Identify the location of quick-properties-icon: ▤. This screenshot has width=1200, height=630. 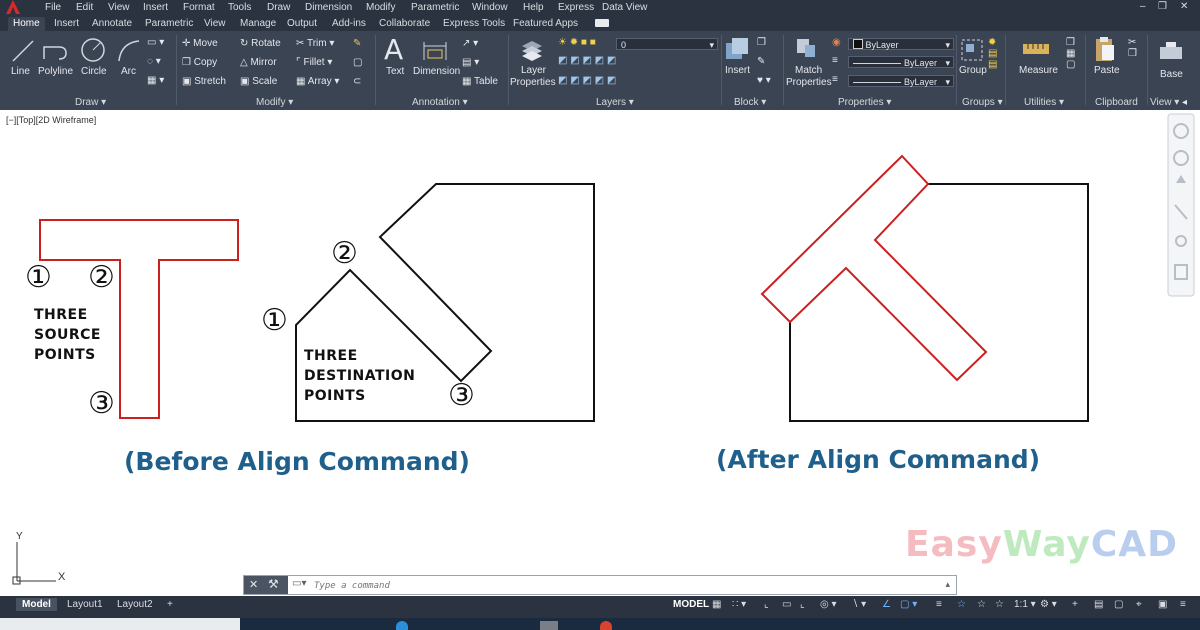
(1098, 604).